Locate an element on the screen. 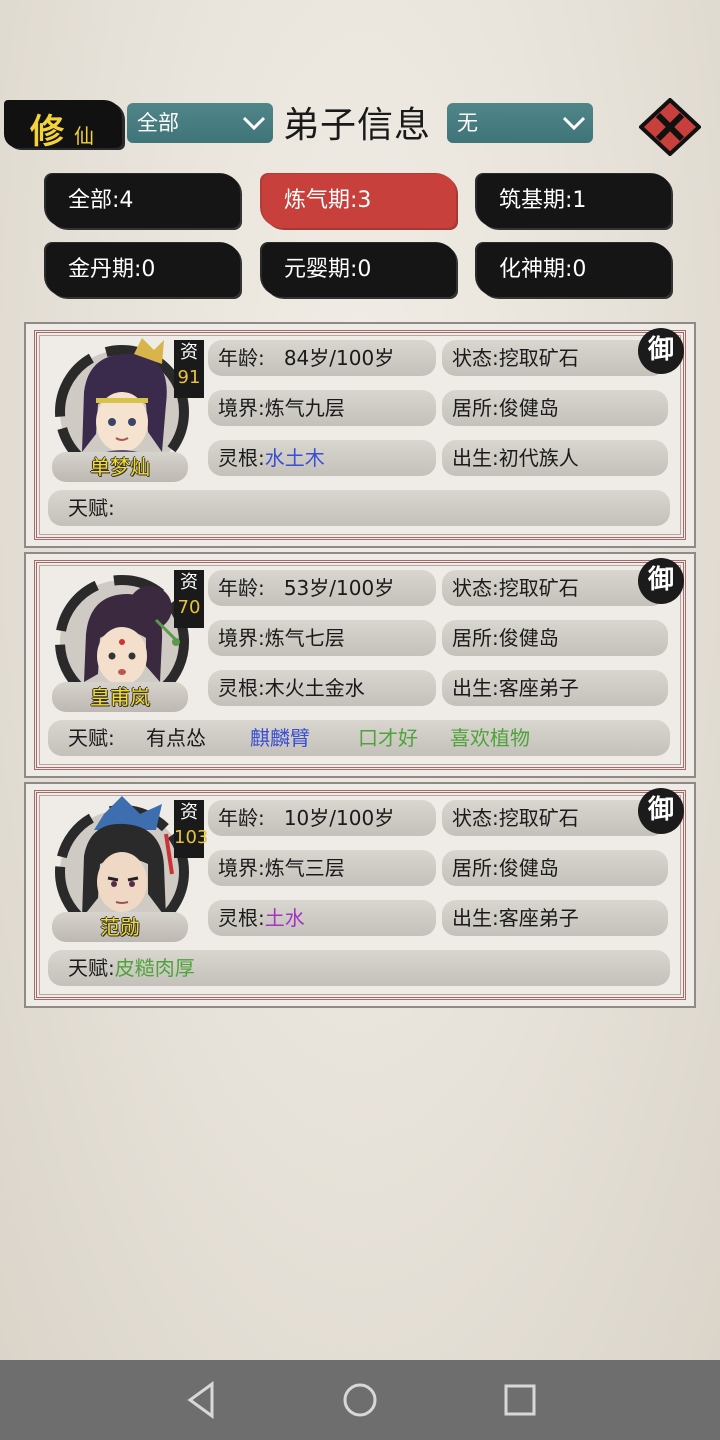 The height and width of the screenshot is (1440, 720). aptitude-value: 91 is located at coordinates (189, 377).